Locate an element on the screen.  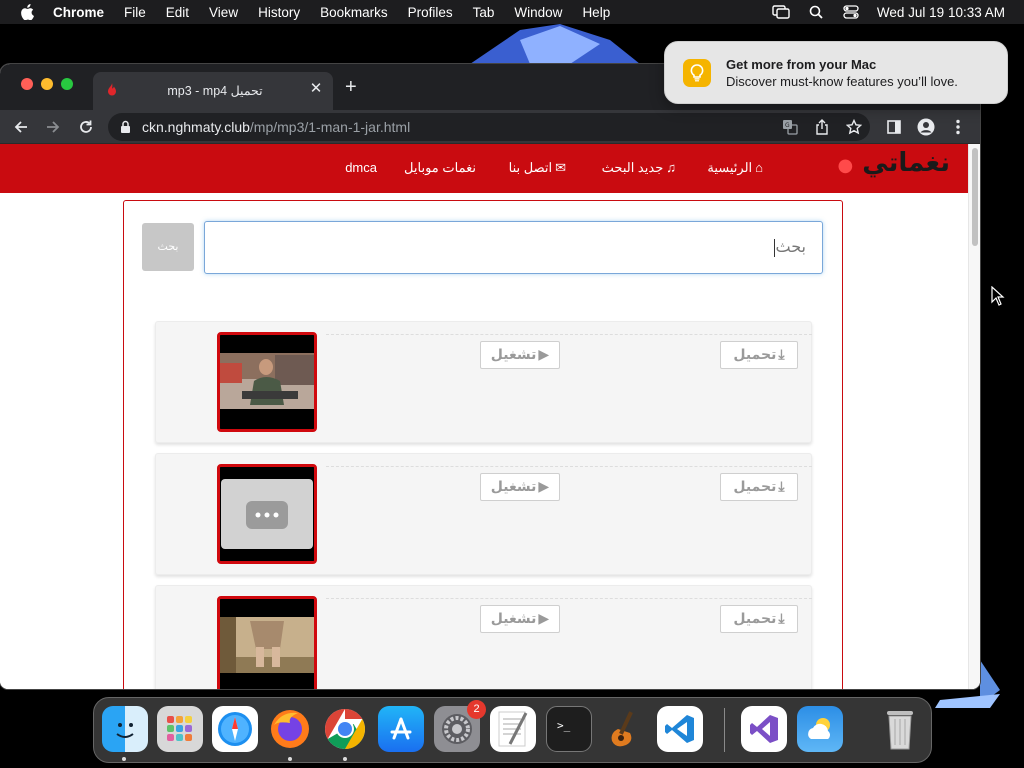
launchpad-icon is located at coordinates (180, 729).